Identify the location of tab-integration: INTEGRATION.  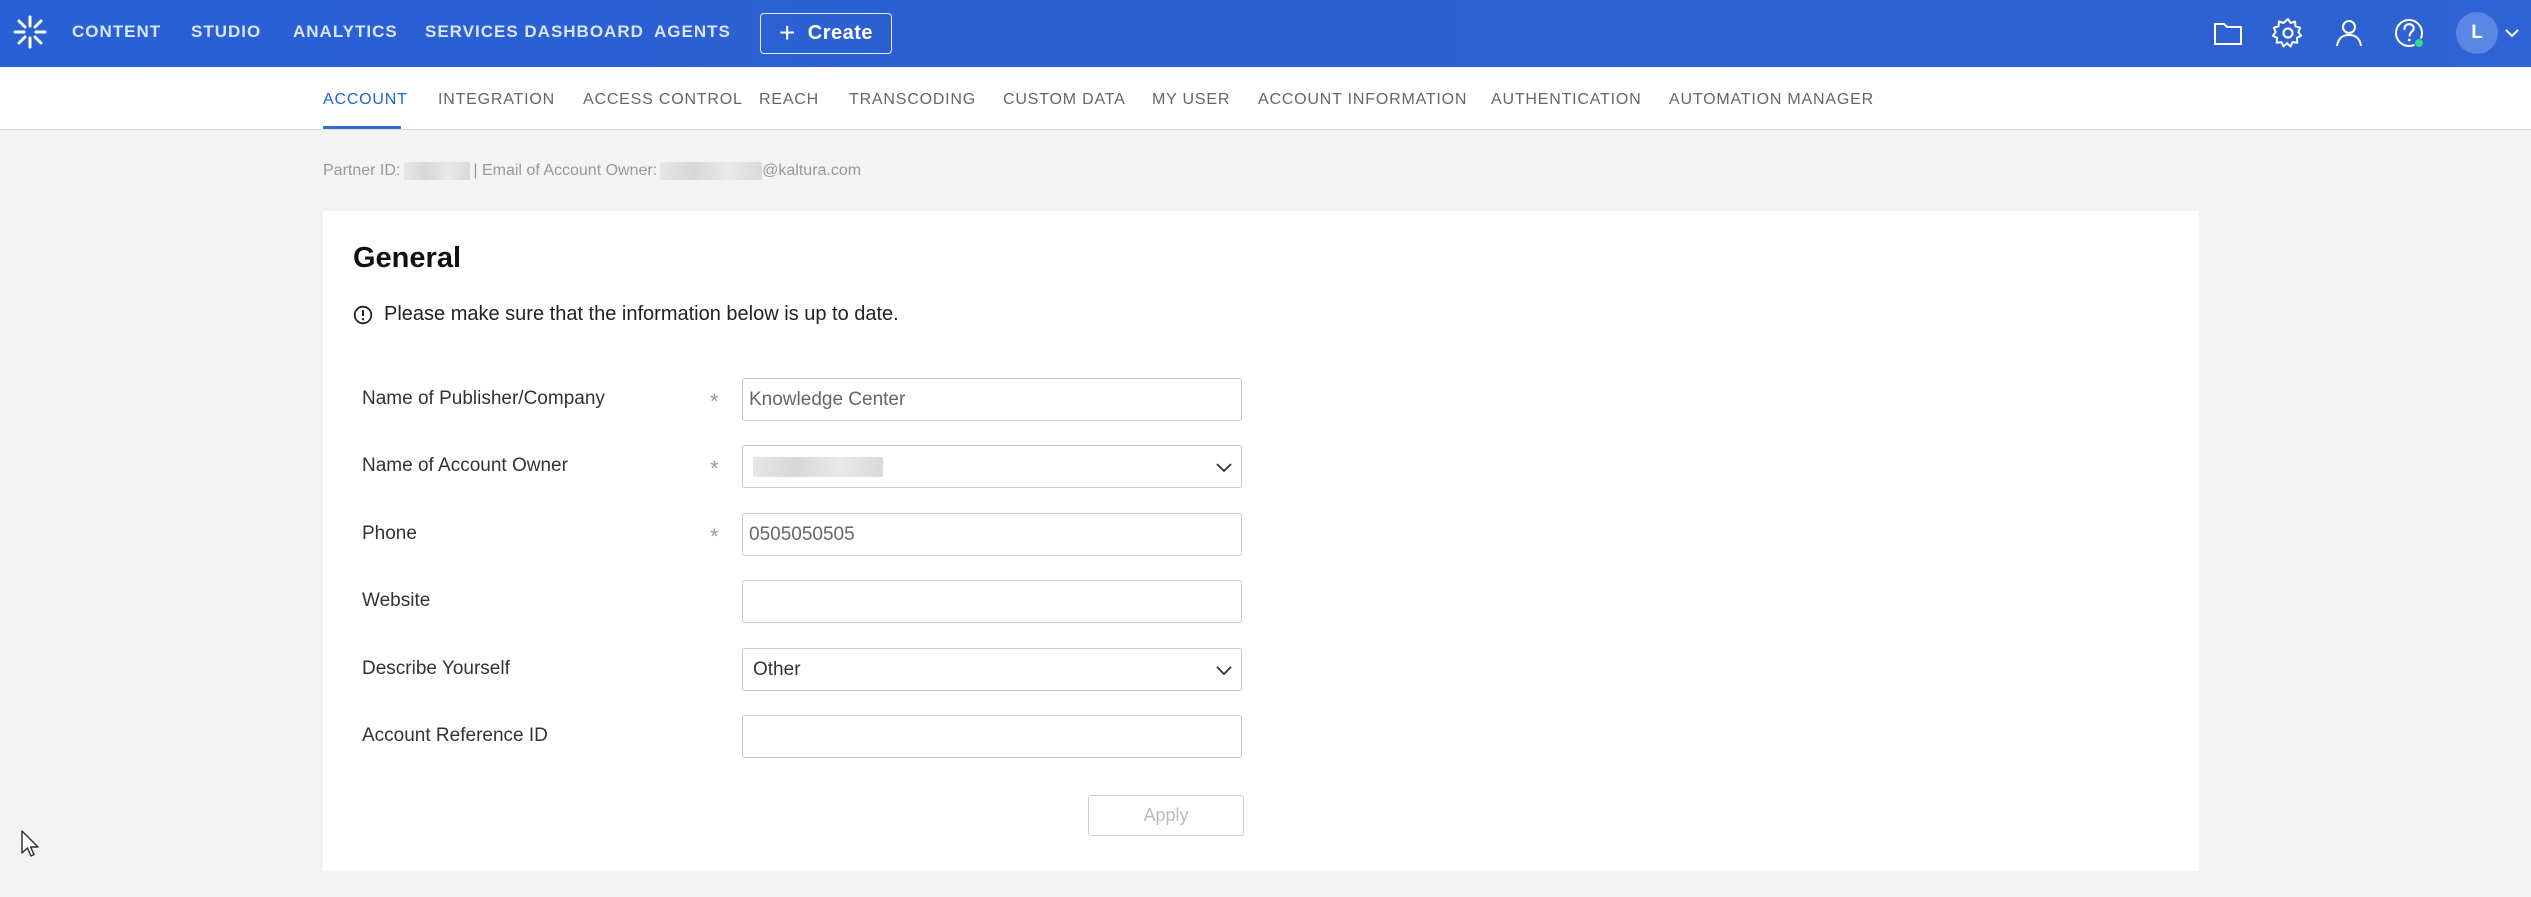
(496, 100).